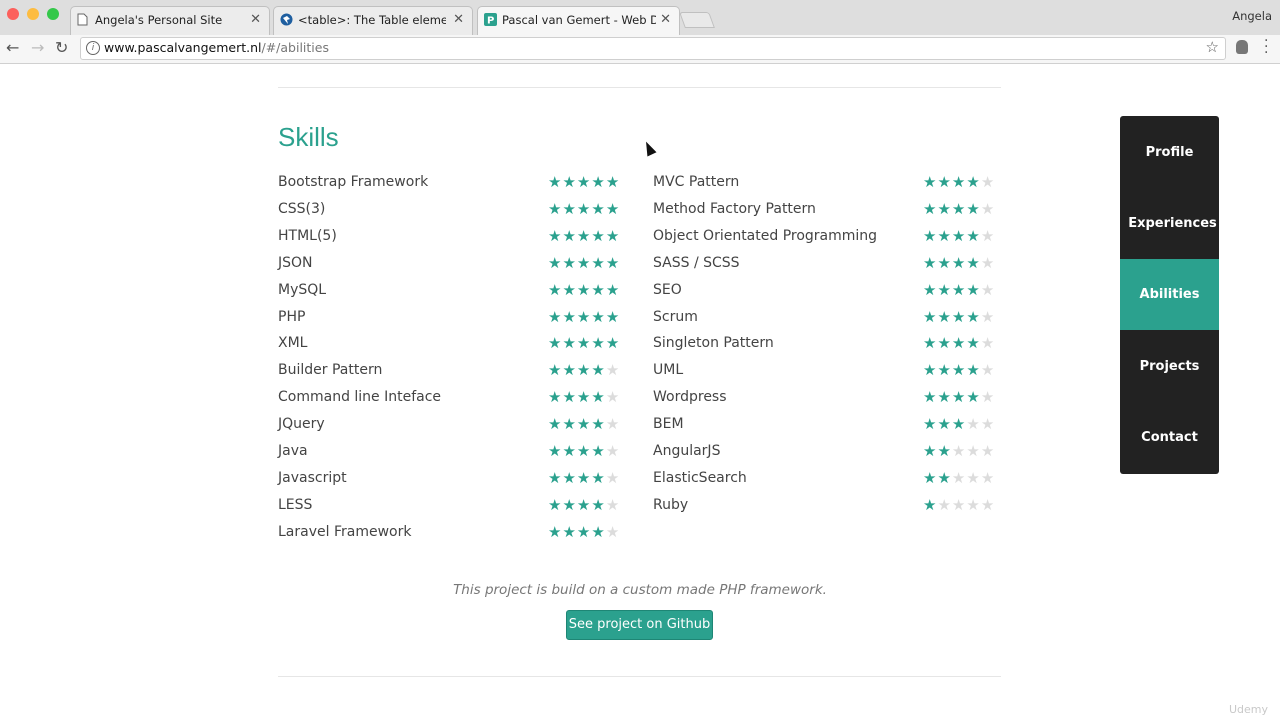 This screenshot has height=720, width=1280. What do you see at coordinates (1169, 437) in the screenshot?
I see `nav-item-contact: Contact` at bounding box center [1169, 437].